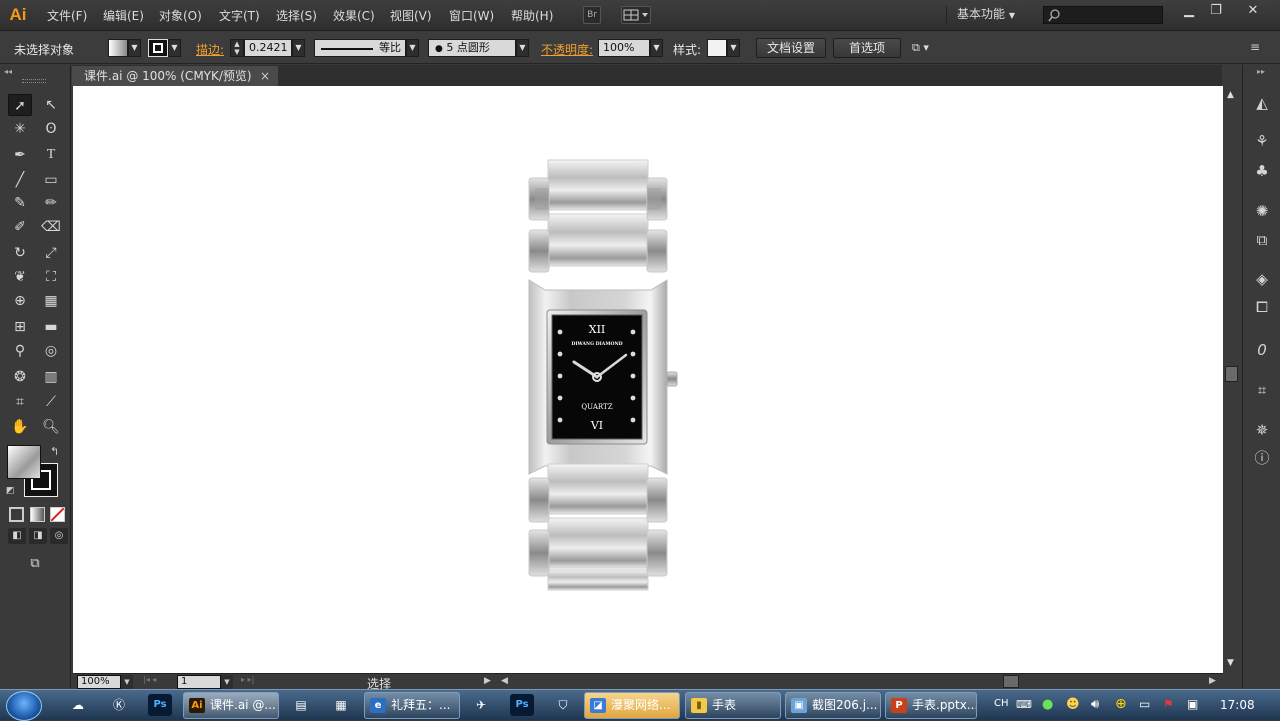 This screenshot has height=721, width=1280. What do you see at coordinates (1095, 704) in the screenshot?
I see `volume-icon: 🔊︎` at bounding box center [1095, 704].